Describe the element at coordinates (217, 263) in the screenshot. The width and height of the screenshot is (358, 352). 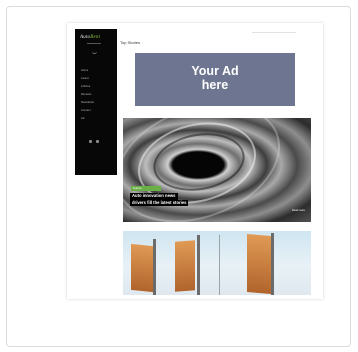
I see `second-article-image` at that location.